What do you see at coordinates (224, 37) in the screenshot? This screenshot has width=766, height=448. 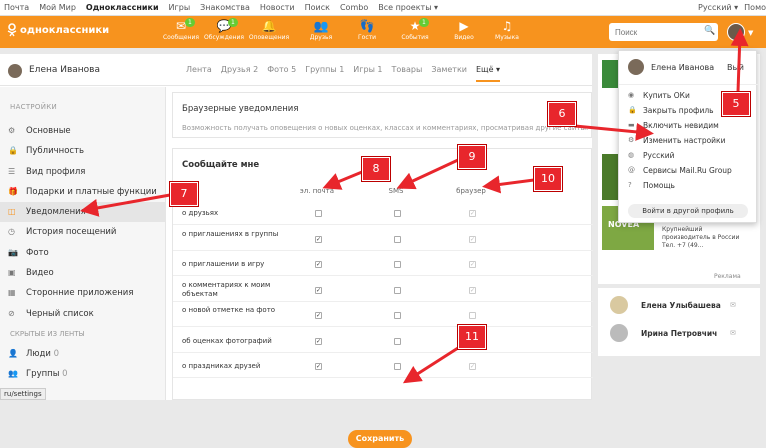 I see `nav-label: Обсуждения` at bounding box center [224, 37].